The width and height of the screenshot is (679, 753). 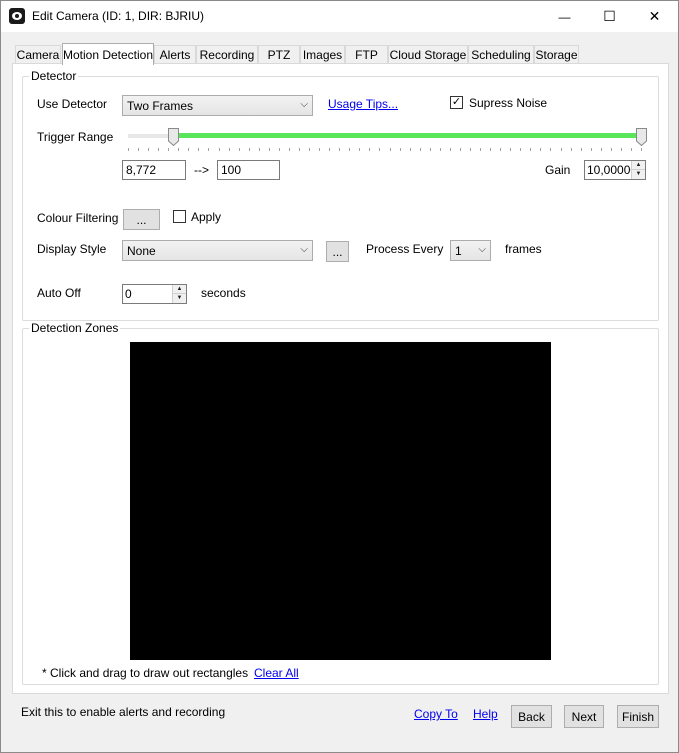 I want to click on tab-label: Camera, so click(x=38, y=55).